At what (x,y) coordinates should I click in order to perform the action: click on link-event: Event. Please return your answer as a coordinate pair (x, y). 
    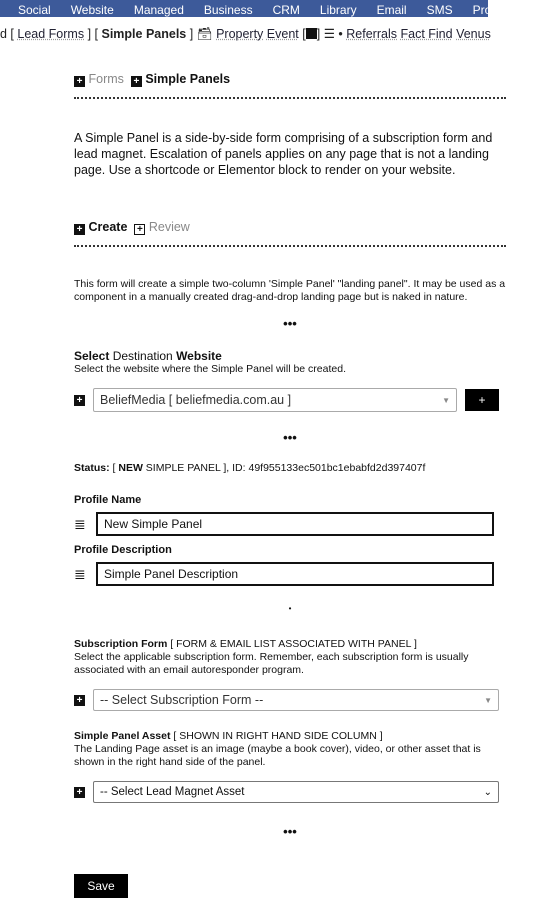
    Looking at the image, I should click on (283, 34).